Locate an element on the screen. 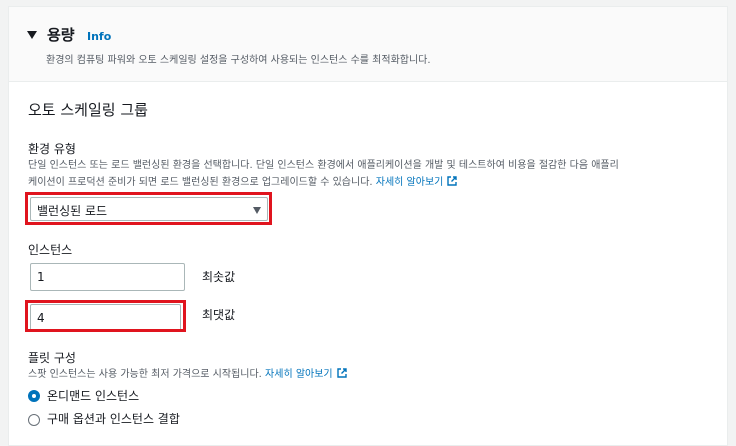 The height and width of the screenshot is (446, 736). min-instances-caption: 최솟값 is located at coordinates (219, 277).